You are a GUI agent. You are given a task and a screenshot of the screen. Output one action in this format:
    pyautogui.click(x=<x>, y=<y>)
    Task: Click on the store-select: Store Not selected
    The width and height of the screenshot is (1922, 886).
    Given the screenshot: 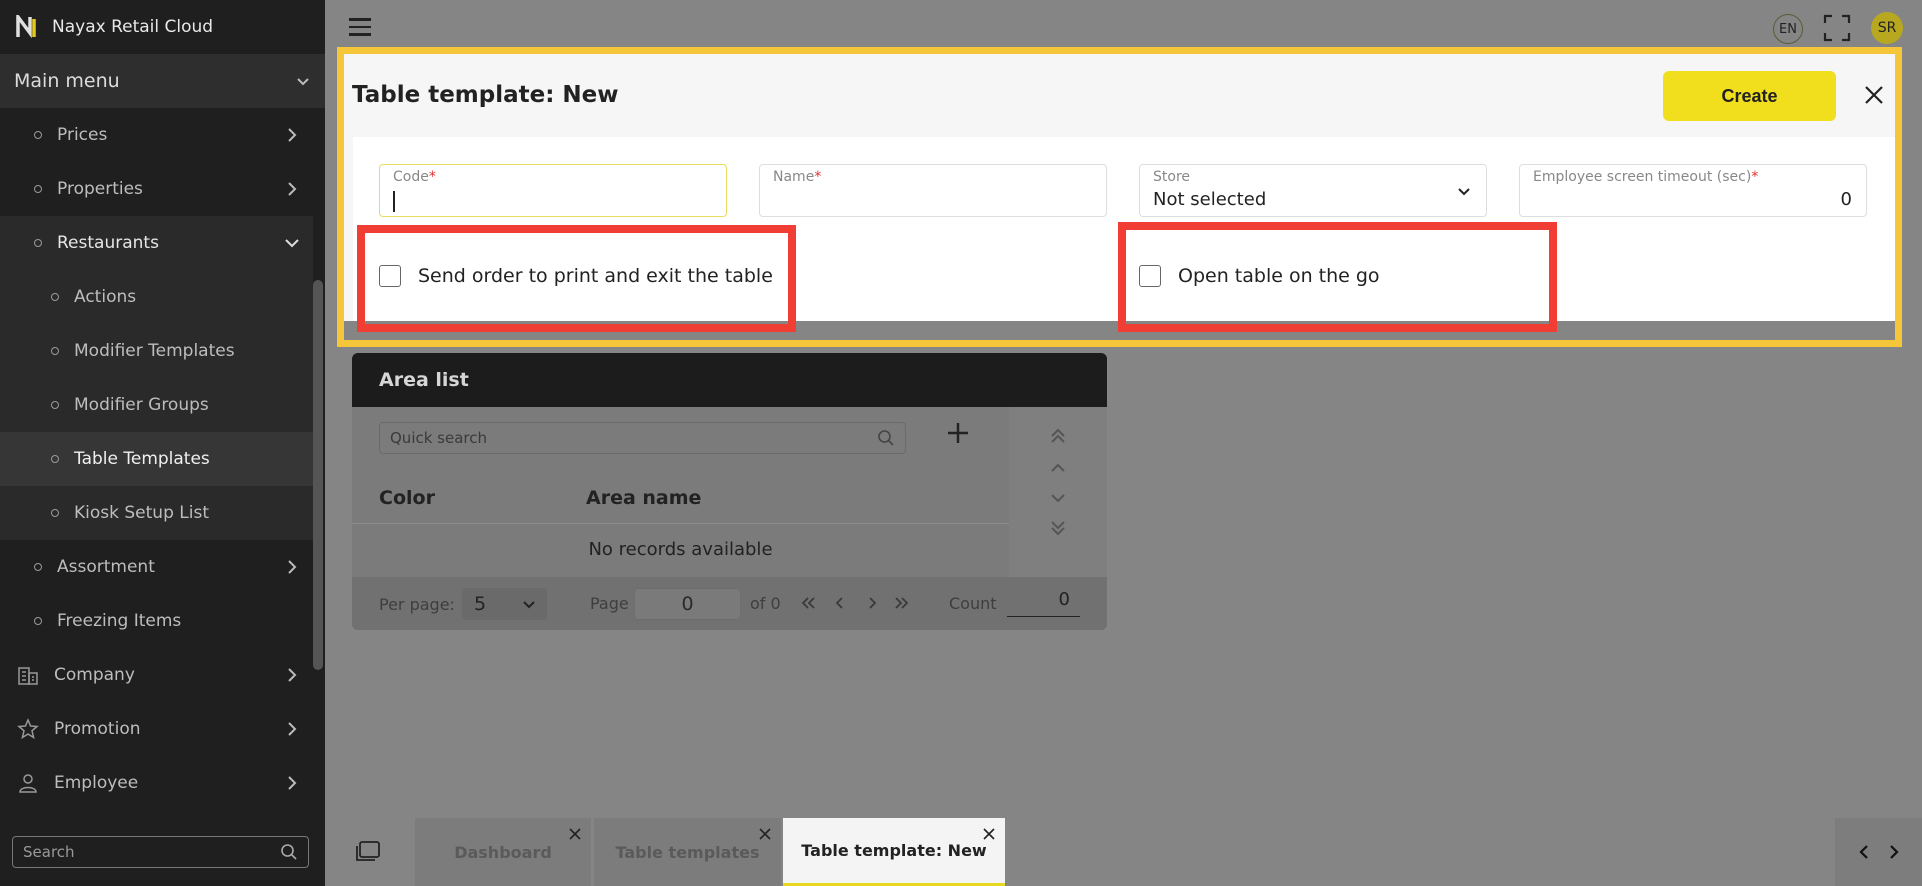 What is the action you would take?
    pyautogui.click(x=1313, y=190)
    